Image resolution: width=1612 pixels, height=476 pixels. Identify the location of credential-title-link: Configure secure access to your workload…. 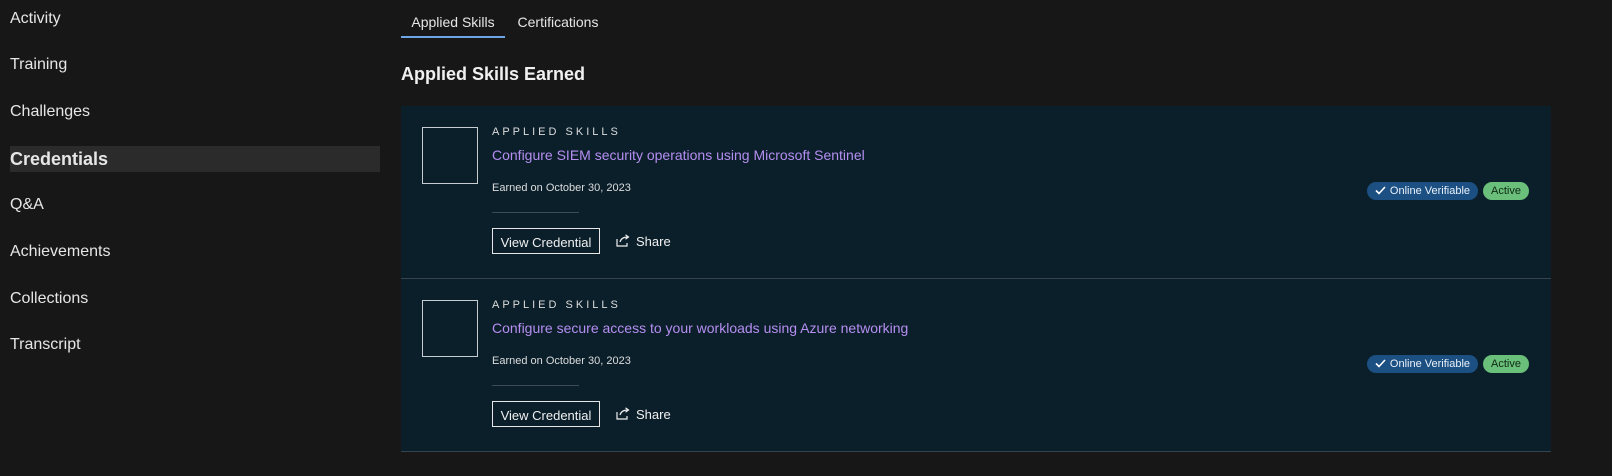
(700, 328).